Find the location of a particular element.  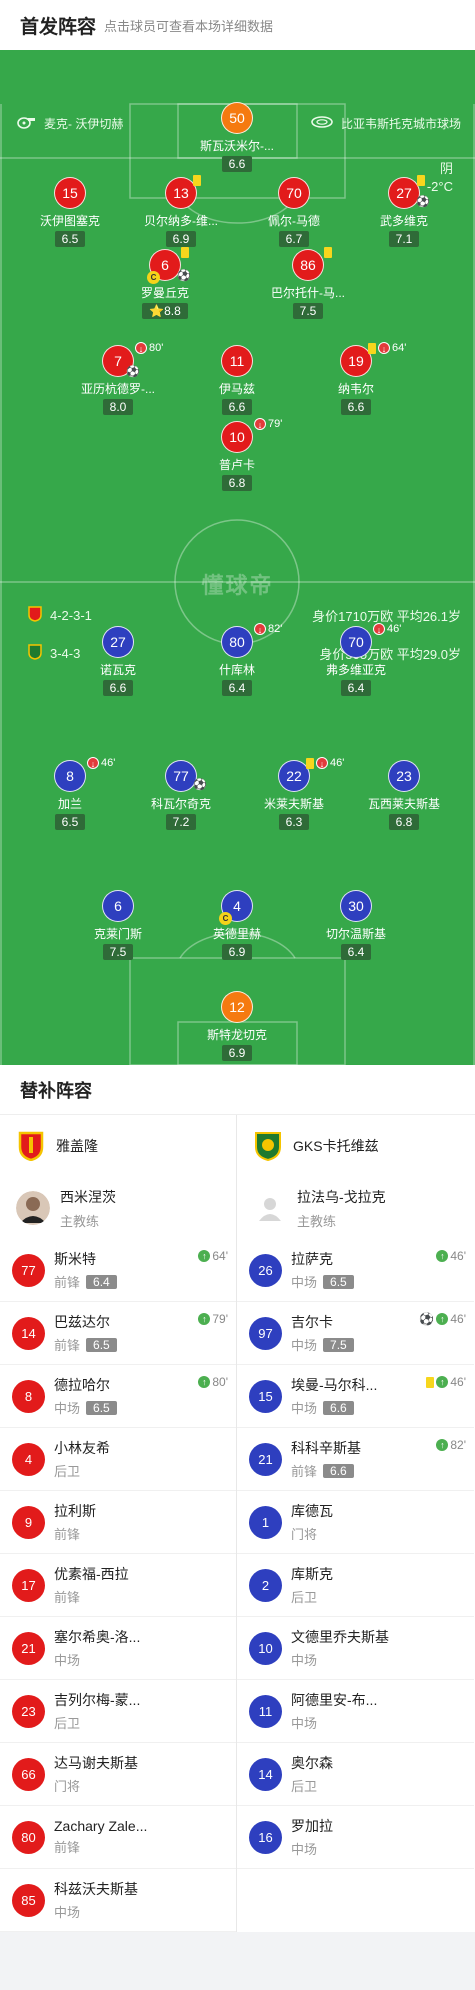

home-team-name: 雅盖隆 is located at coordinates (77, 1146).